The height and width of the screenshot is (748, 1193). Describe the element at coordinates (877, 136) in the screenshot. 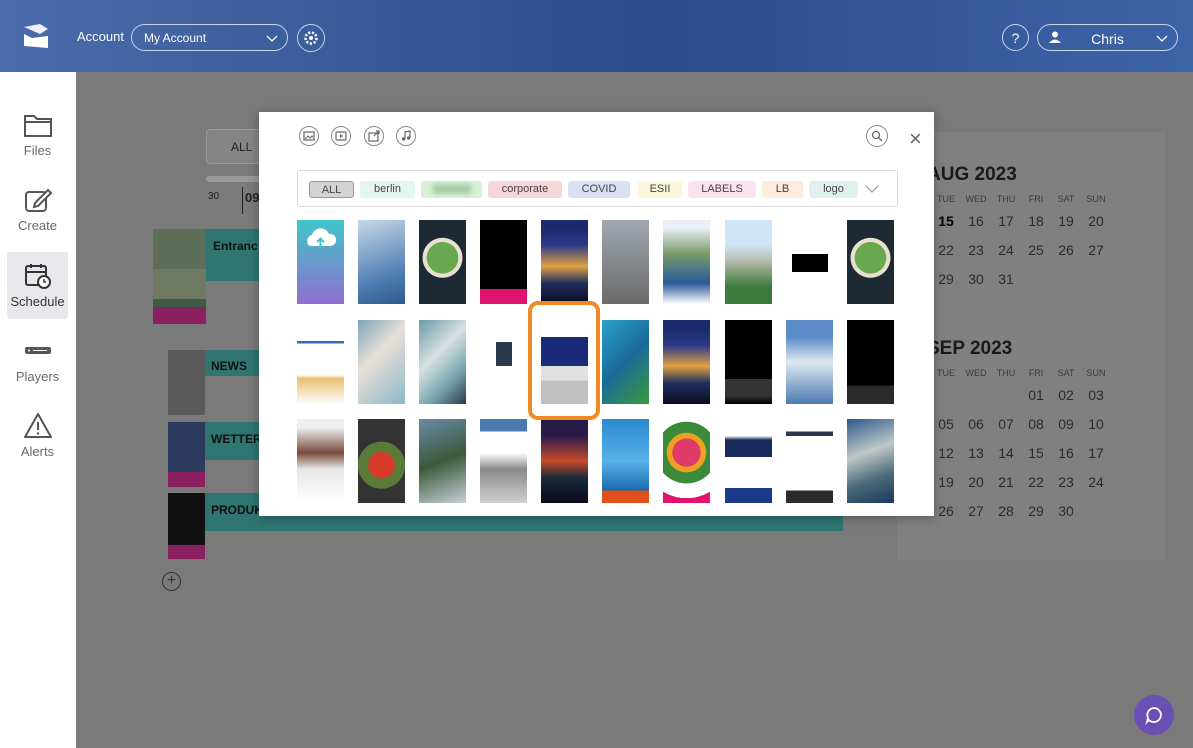

I see `search-button` at that location.